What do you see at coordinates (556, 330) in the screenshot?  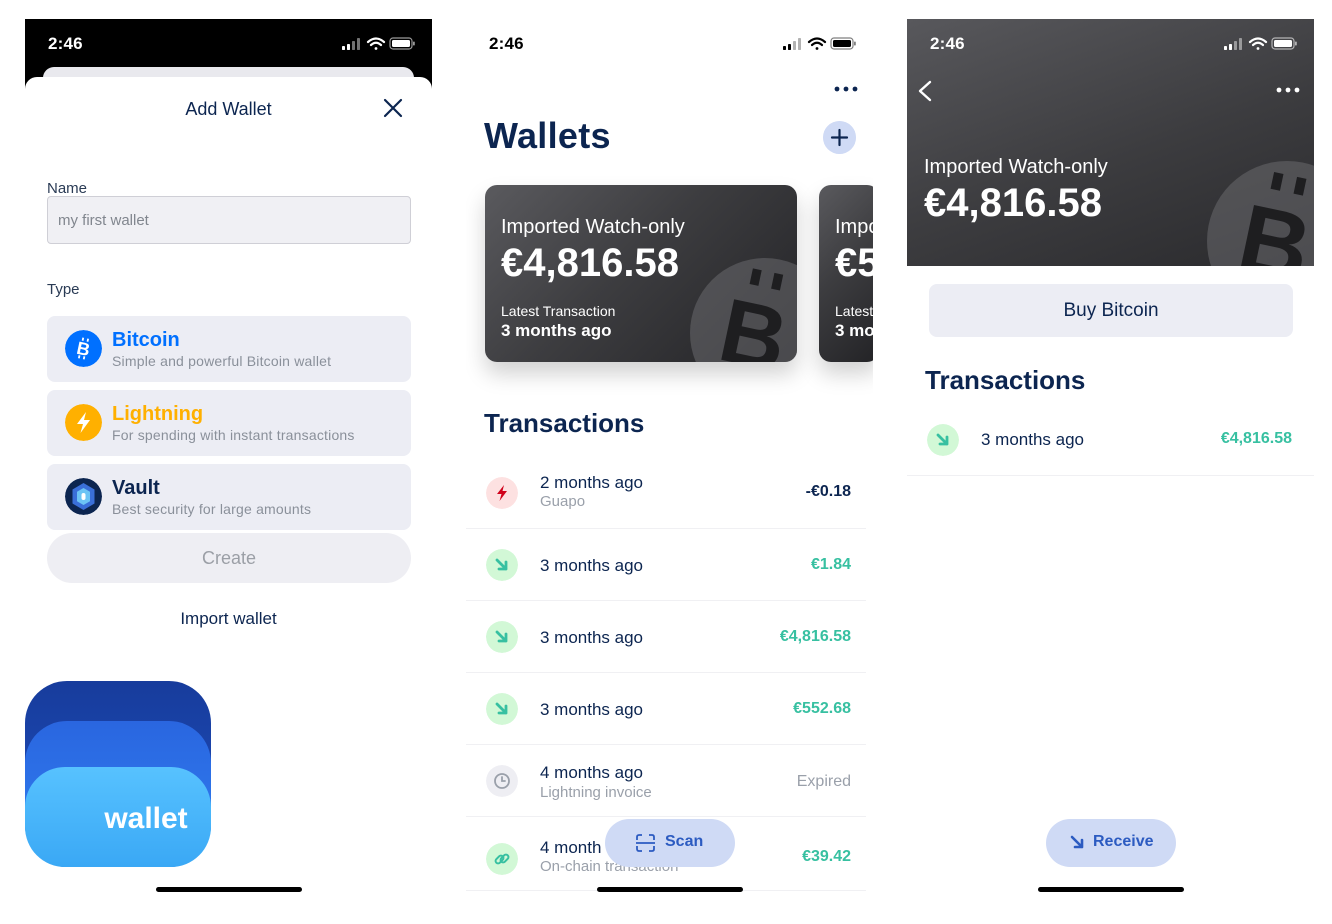 I see `latest-transaction-value: 3 months ago` at bounding box center [556, 330].